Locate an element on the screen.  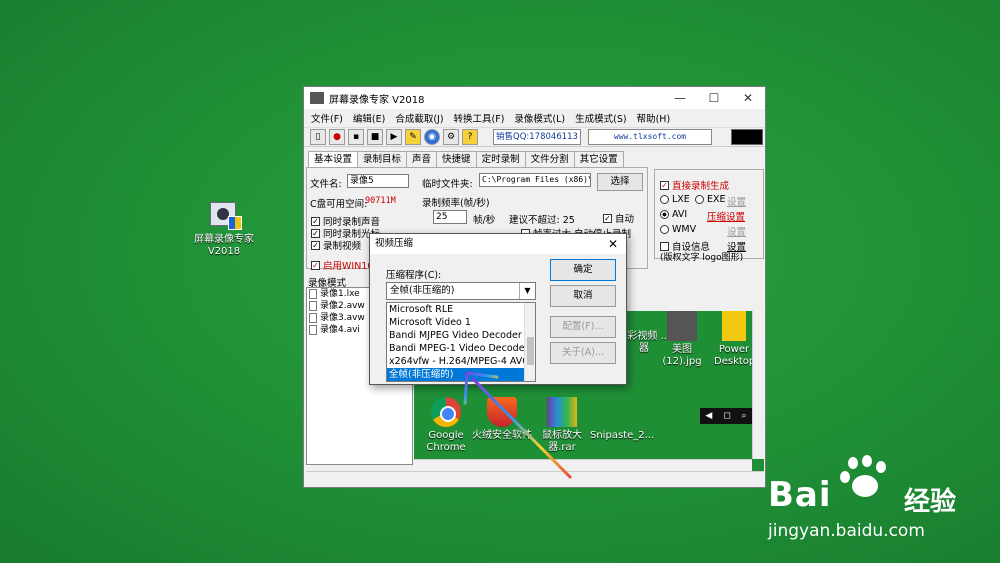
fps-input: 25 is located at coordinates (450, 217).